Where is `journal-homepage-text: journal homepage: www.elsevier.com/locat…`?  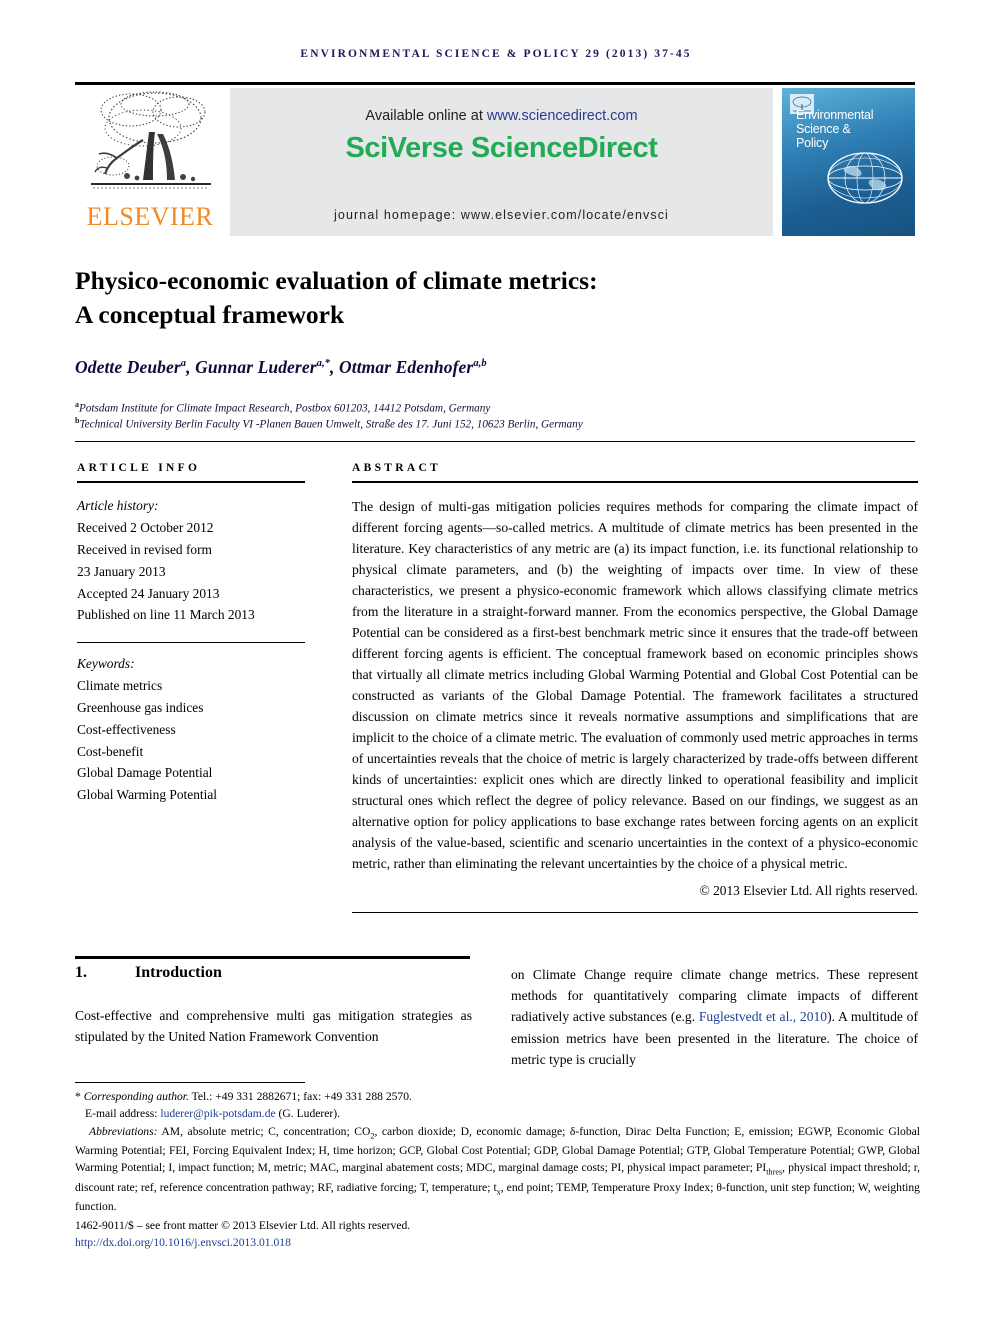
journal-homepage-text: journal homepage: www.elsevier.com/locat… is located at coordinates (501, 215).